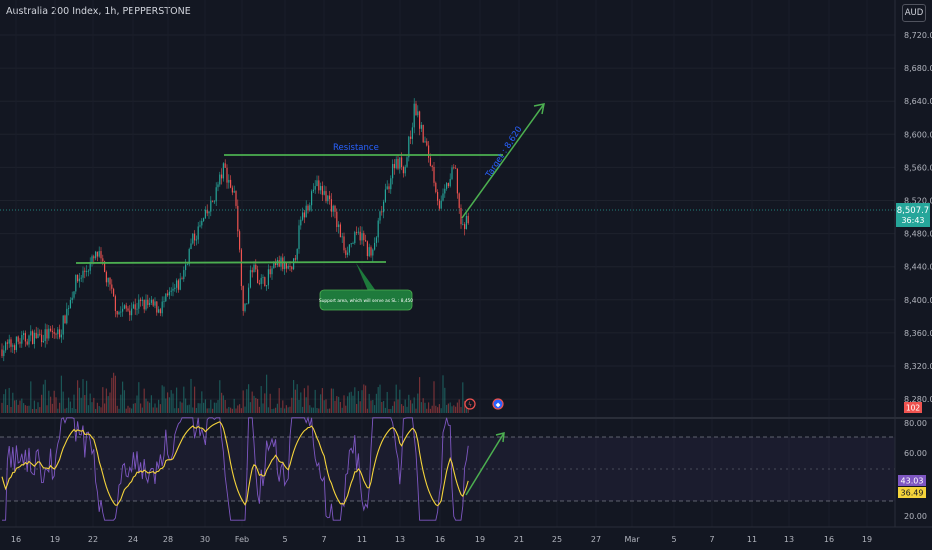  I want to click on volume-tag-value: 102, so click(913, 408).